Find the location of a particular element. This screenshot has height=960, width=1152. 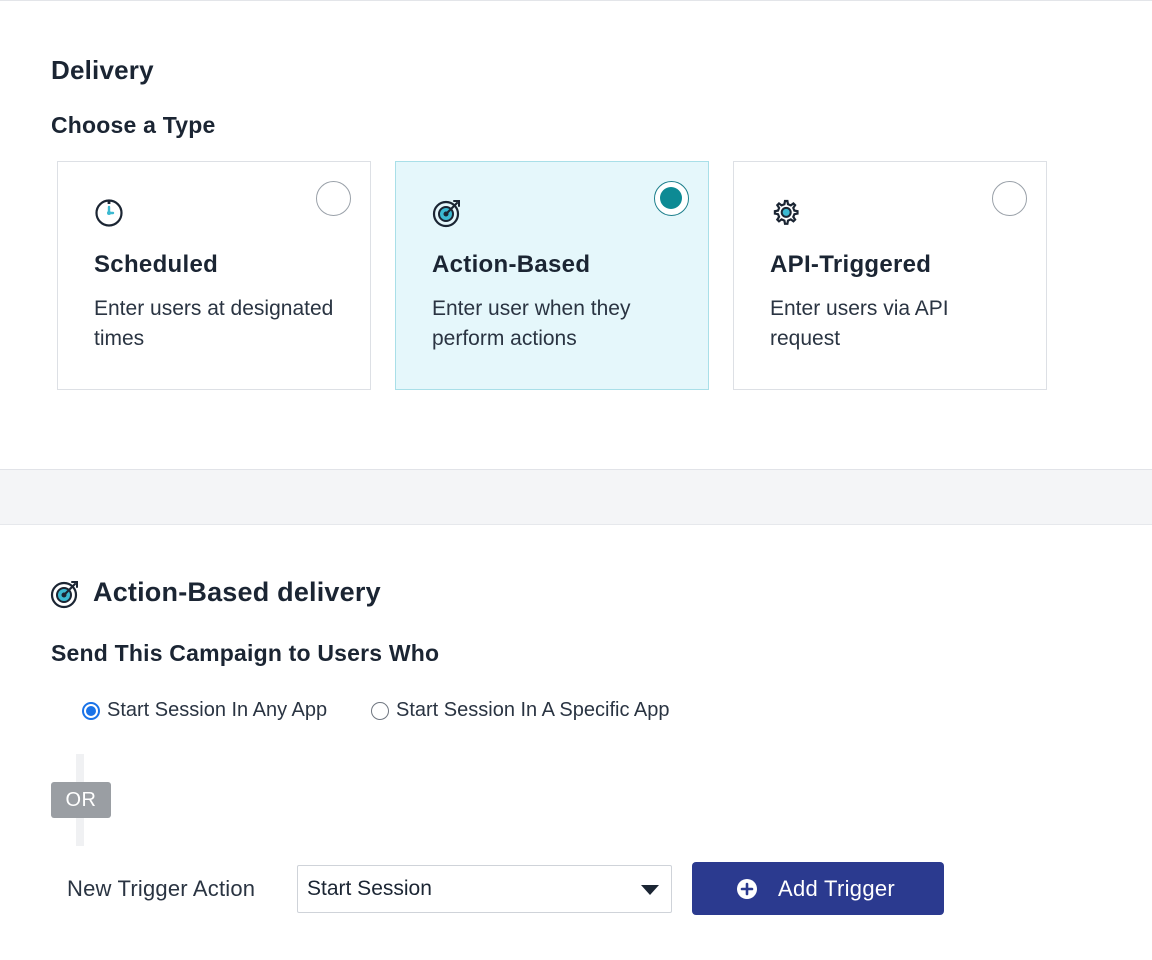

new-trigger-action-label: New Trigger Action is located at coordinates (161, 888).